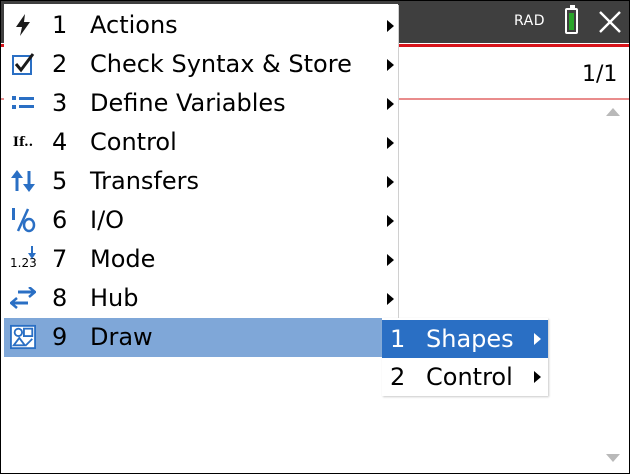 The width and height of the screenshot is (630, 474). Describe the element at coordinates (201, 259) in the screenshot. I see `menu-item-mode: 1.23 7 Mode` at that location.